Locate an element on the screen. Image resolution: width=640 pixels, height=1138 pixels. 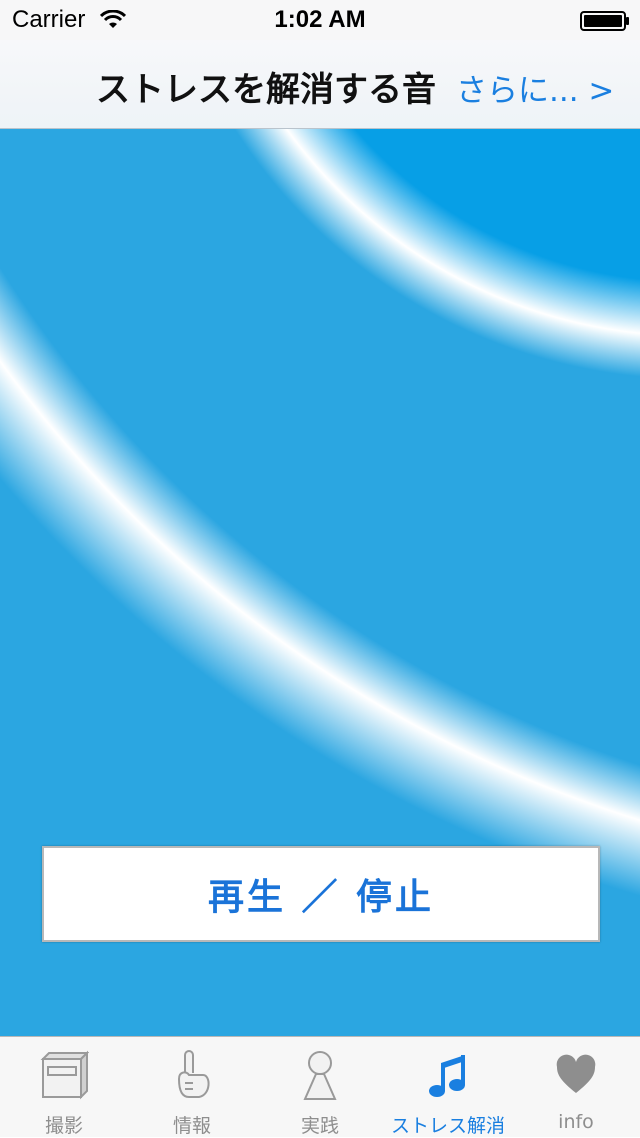
camera-box-icon is located at coordinates (64, 1075).